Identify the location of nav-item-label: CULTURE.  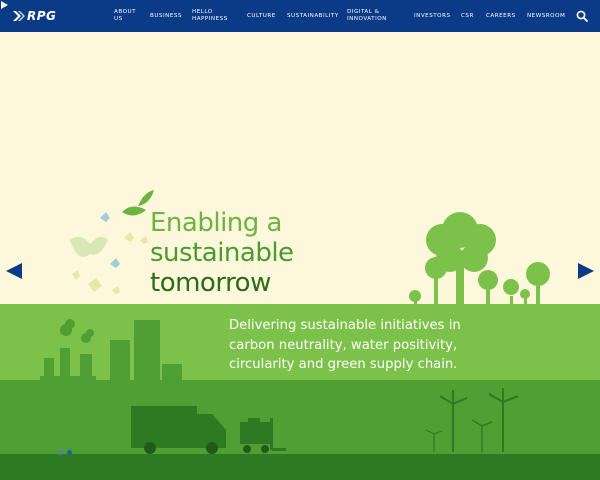
(261, 16).